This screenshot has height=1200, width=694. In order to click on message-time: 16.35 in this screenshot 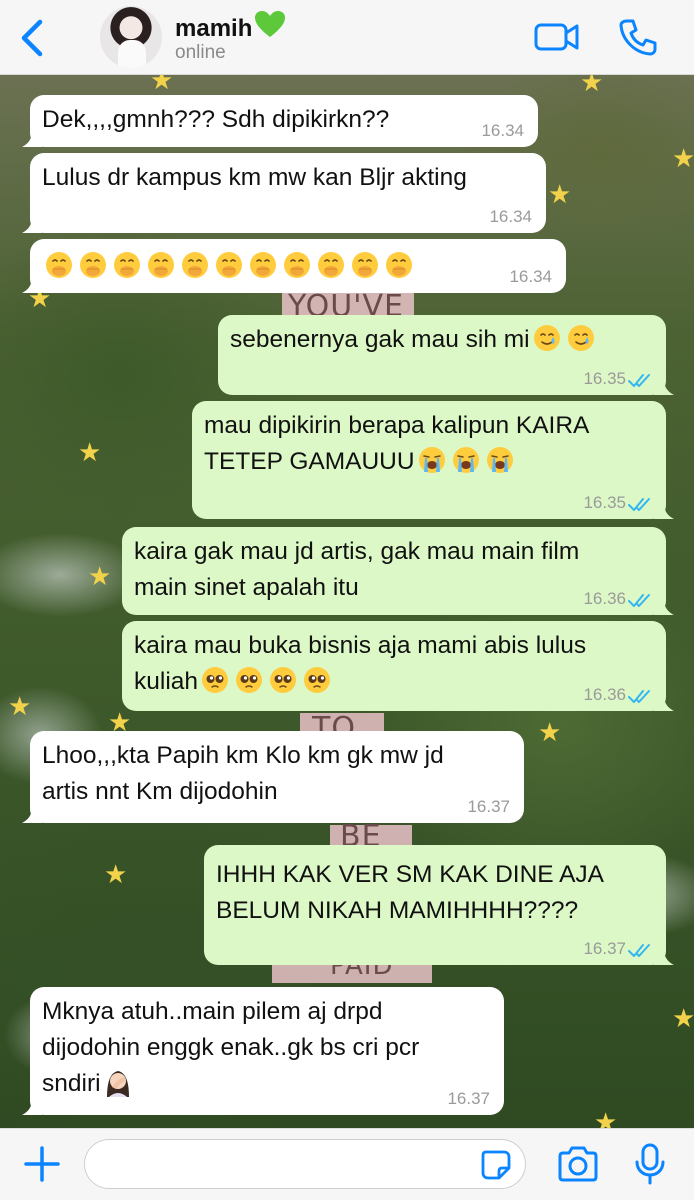, I will do `click(604, 378)`.